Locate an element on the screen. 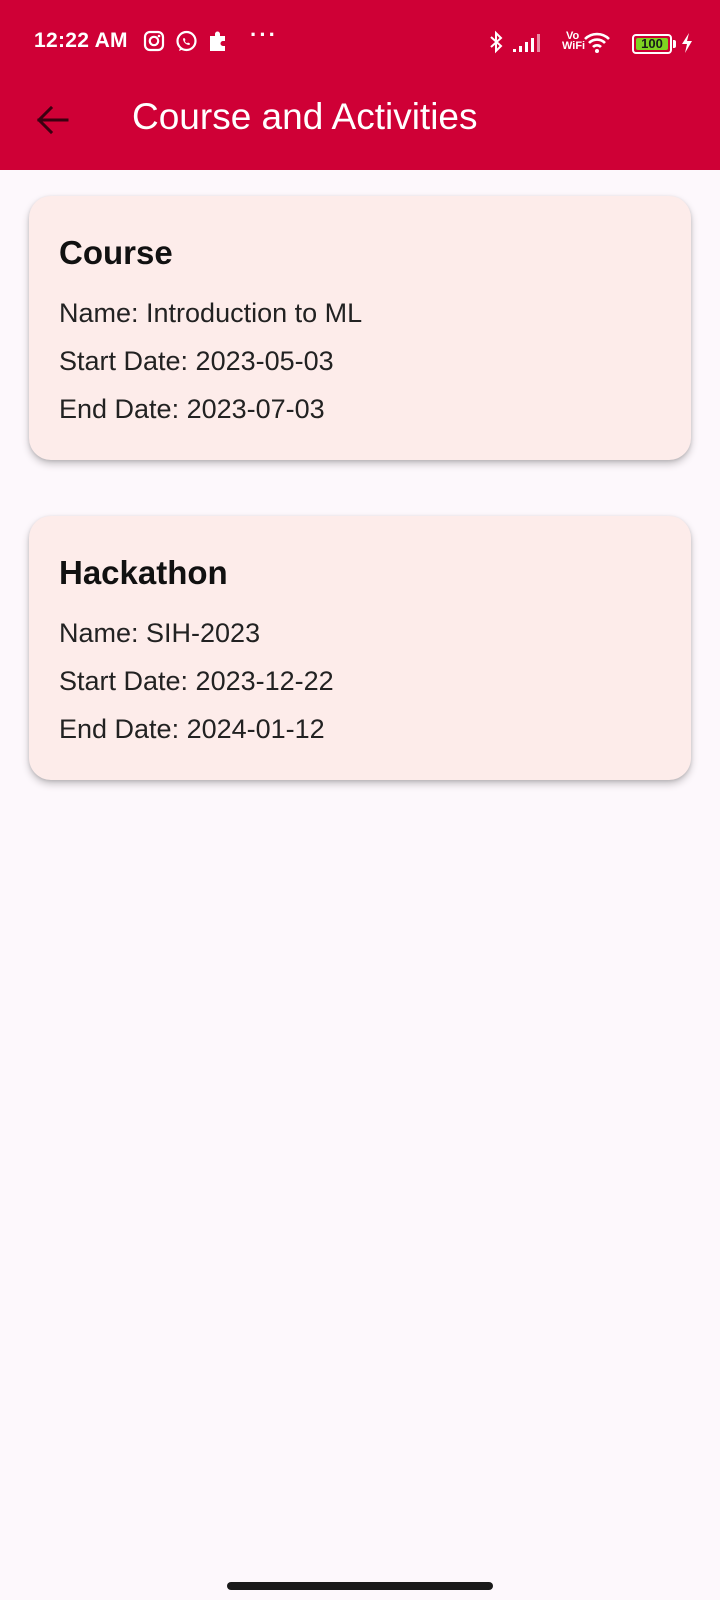 The height and width of the screenshot is (1600, 720). card-name: Name: SIH-2023 is located at coordinates (160, 633).